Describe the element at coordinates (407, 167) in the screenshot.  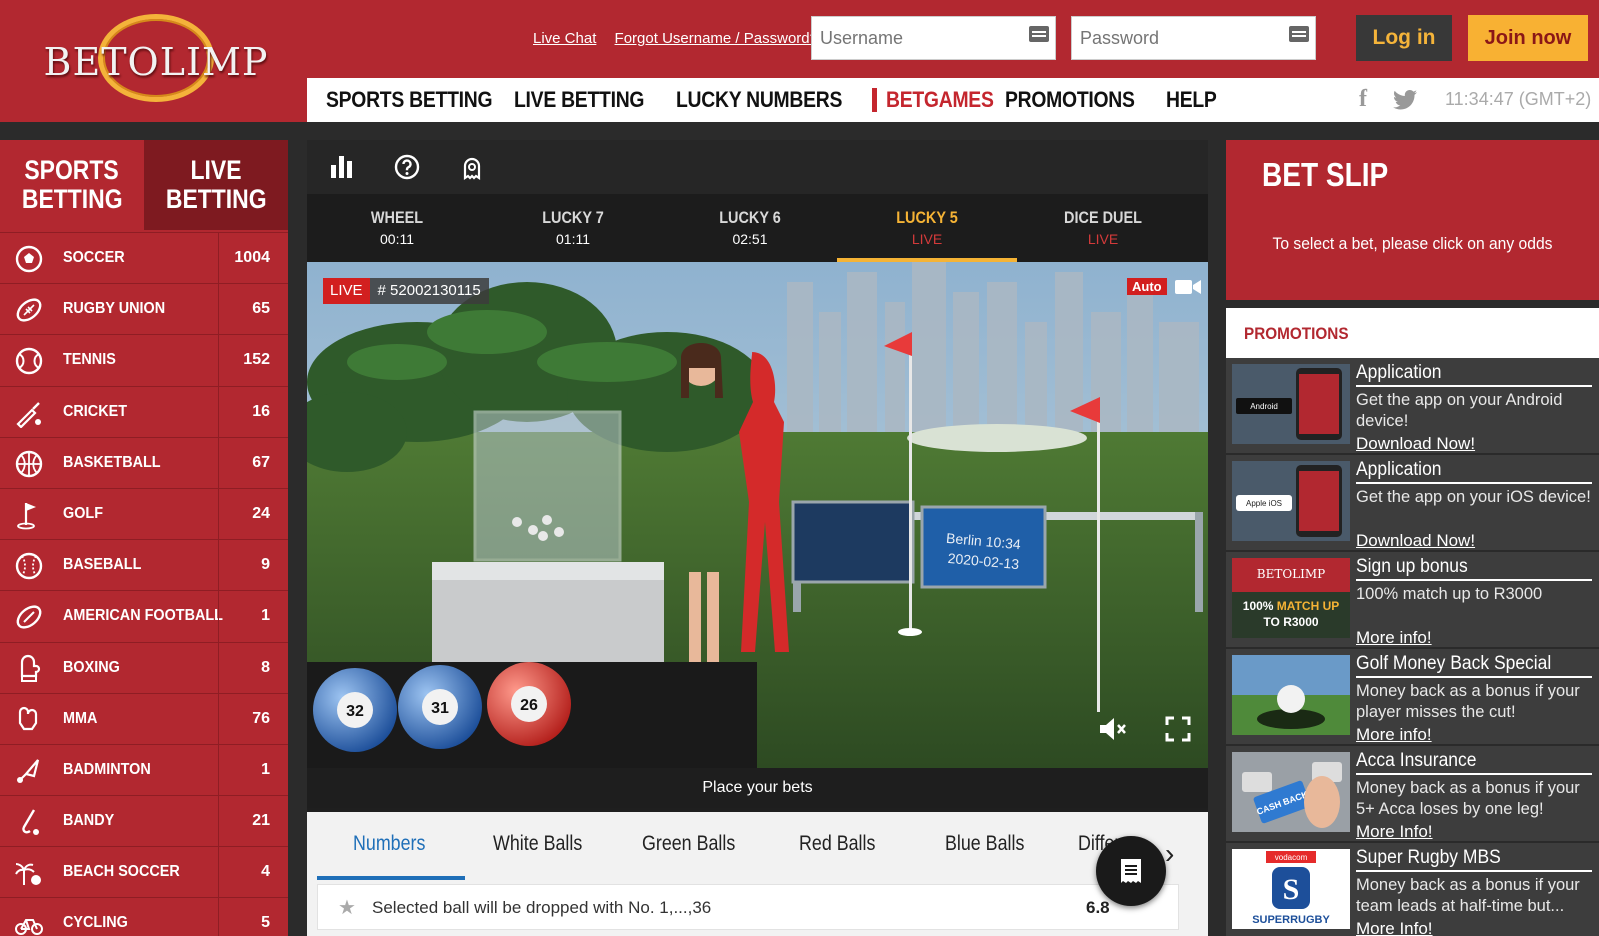
I see `help-icon` at that location.